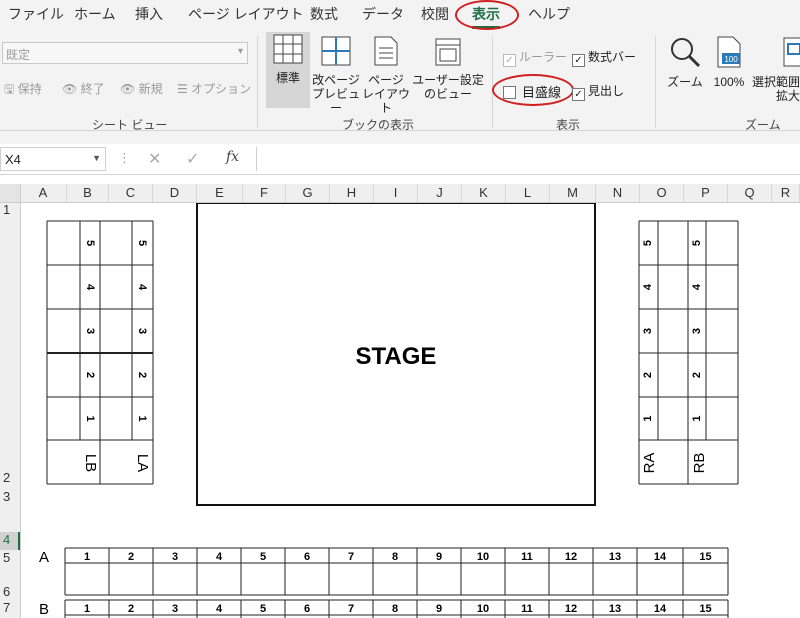  What do you see at coordinates (697, 286) in the screenshot?
I see `seat-number-rb: 4` at bounding box center [697, 286].